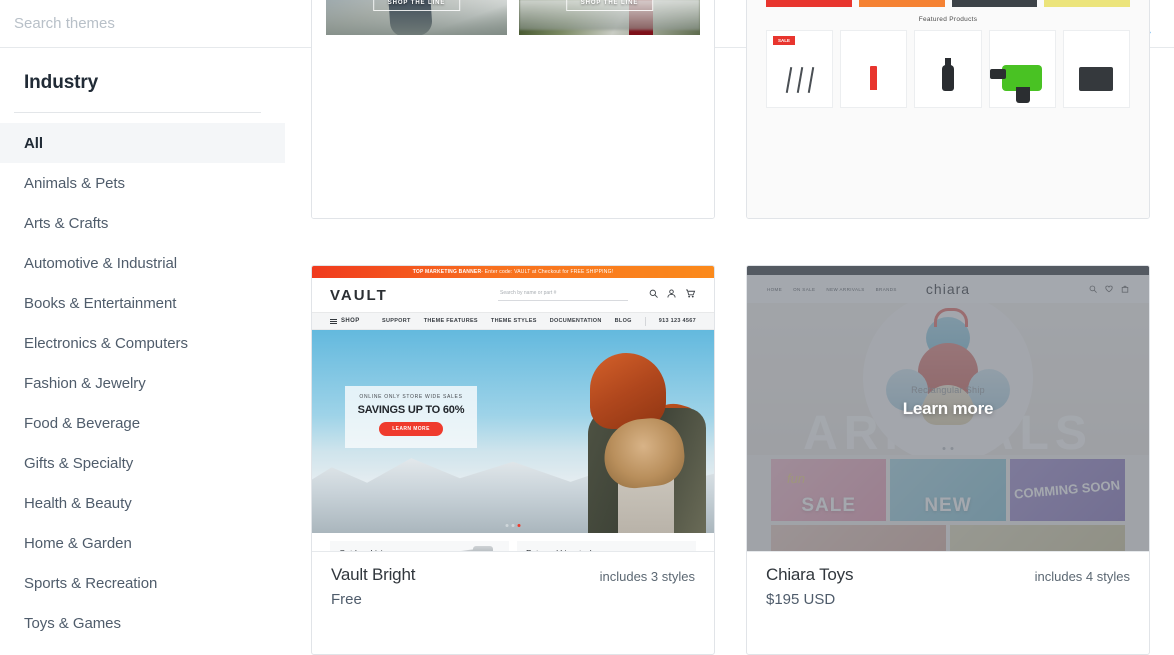 Image resolution: width=1174 pixels, height=655 pixels. Describe the element at coordinates (142, 423) in the screenshot. I see `sidebar-item-food-beverage: Food & Beverage` at that location.